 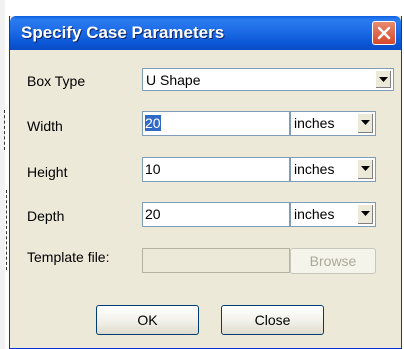 What do you see at coordinates (173, 80) in the screenshot?
I see `box-type-value: U Shape` at bounding box center [173, 80].